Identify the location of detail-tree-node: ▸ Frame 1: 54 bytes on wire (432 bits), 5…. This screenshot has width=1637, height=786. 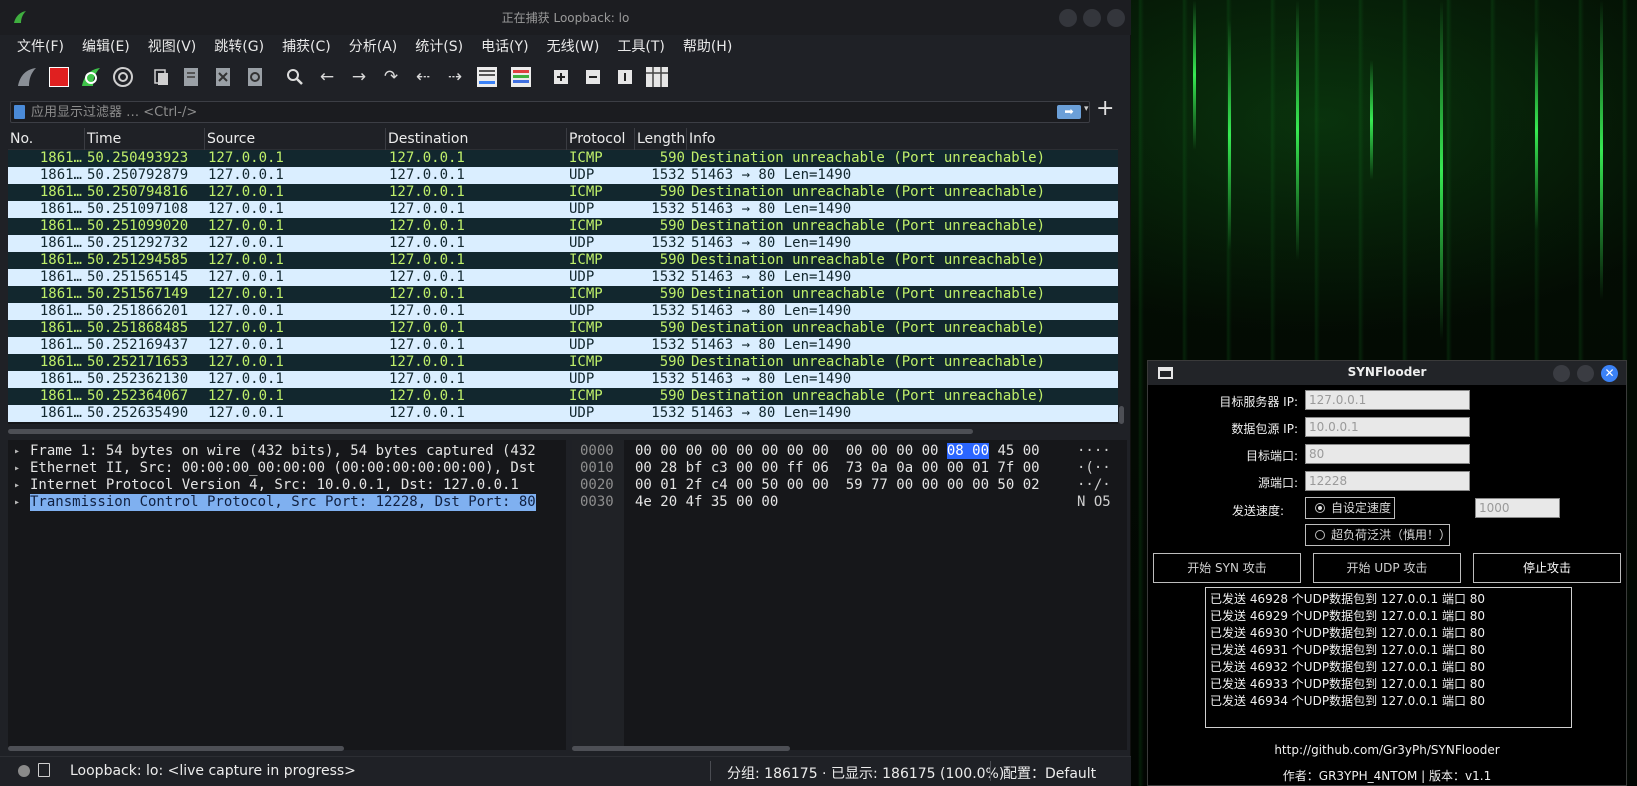
(287, 451).